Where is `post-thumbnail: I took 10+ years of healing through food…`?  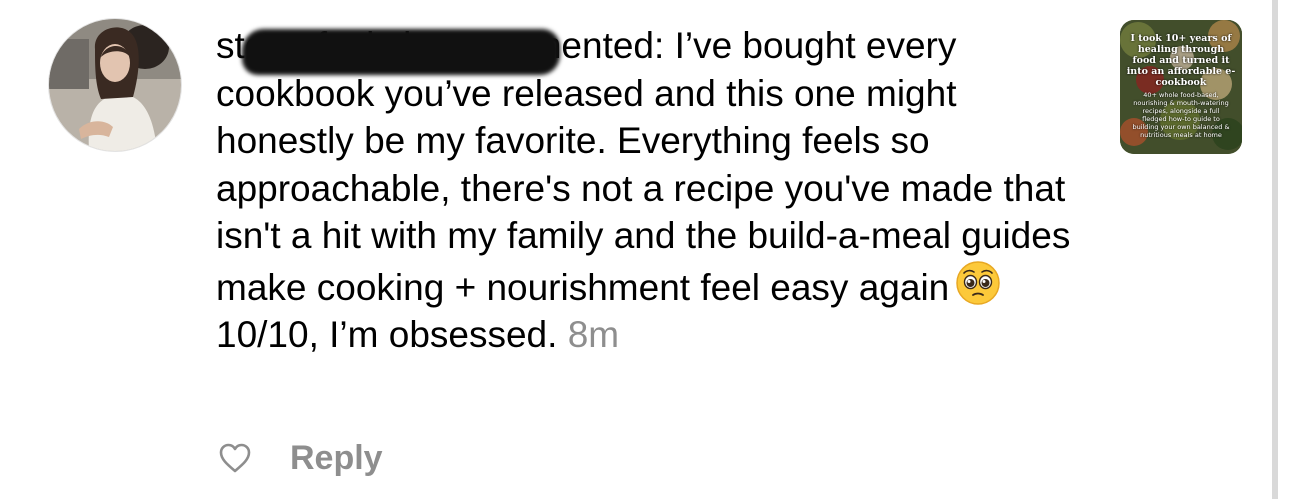
post-thumbnail: I took 10+ years of healing through food… is located at coordinates (1181, 87).